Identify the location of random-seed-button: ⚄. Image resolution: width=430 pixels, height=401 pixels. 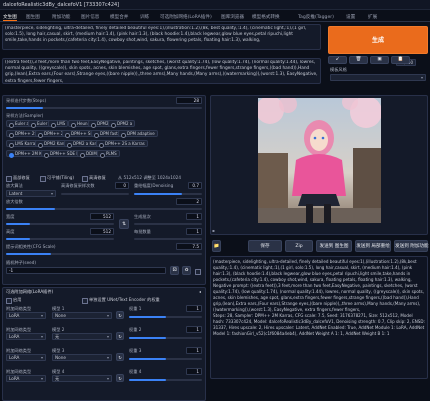
(174, 270).